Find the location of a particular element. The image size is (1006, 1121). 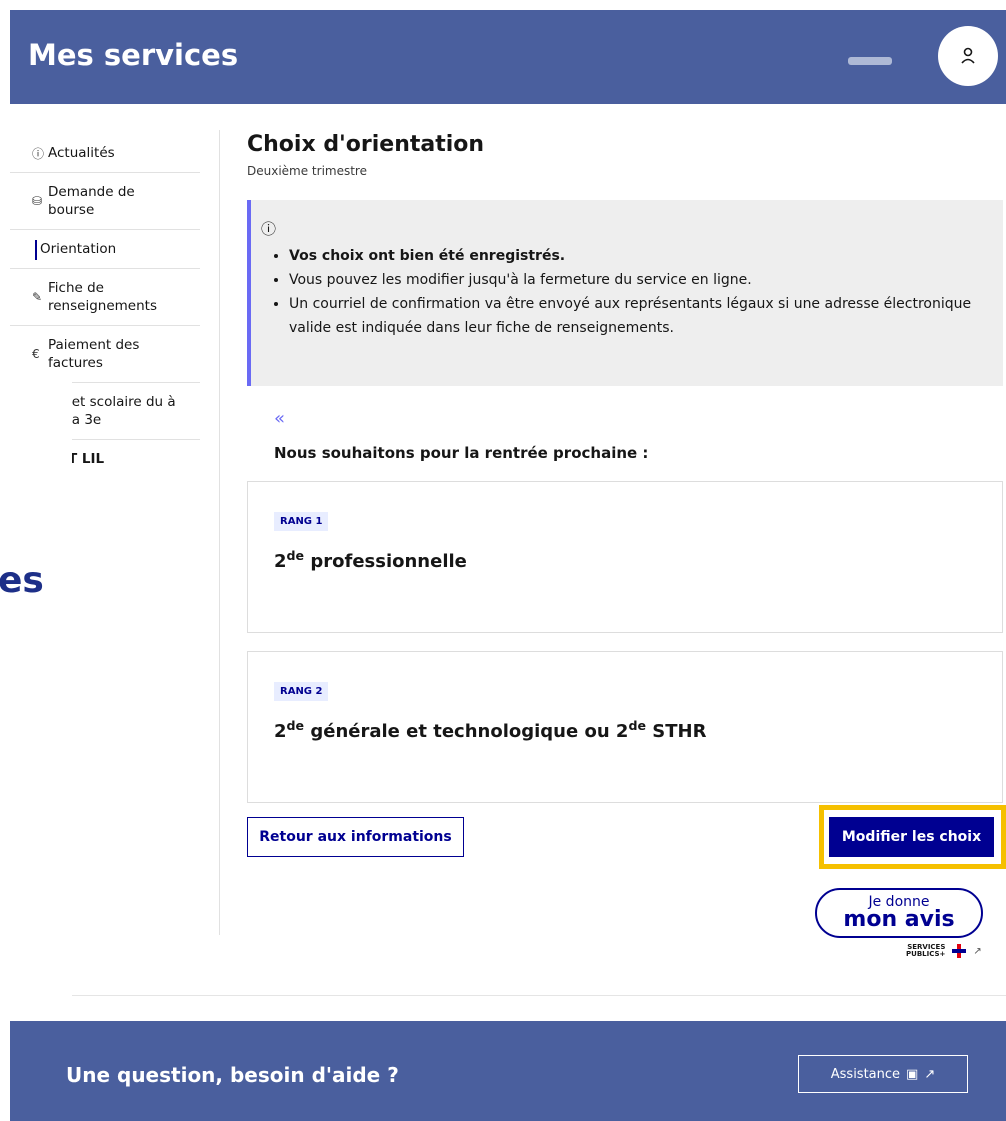

footer-separator is located at coordinates (539, 995).